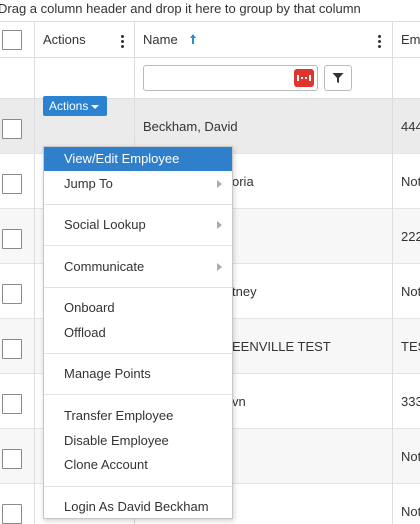 The width and height of the screenshot is (420, 524). I want to click on menu-item-transfer-employee: Transfer Employee, so click(138, 416).